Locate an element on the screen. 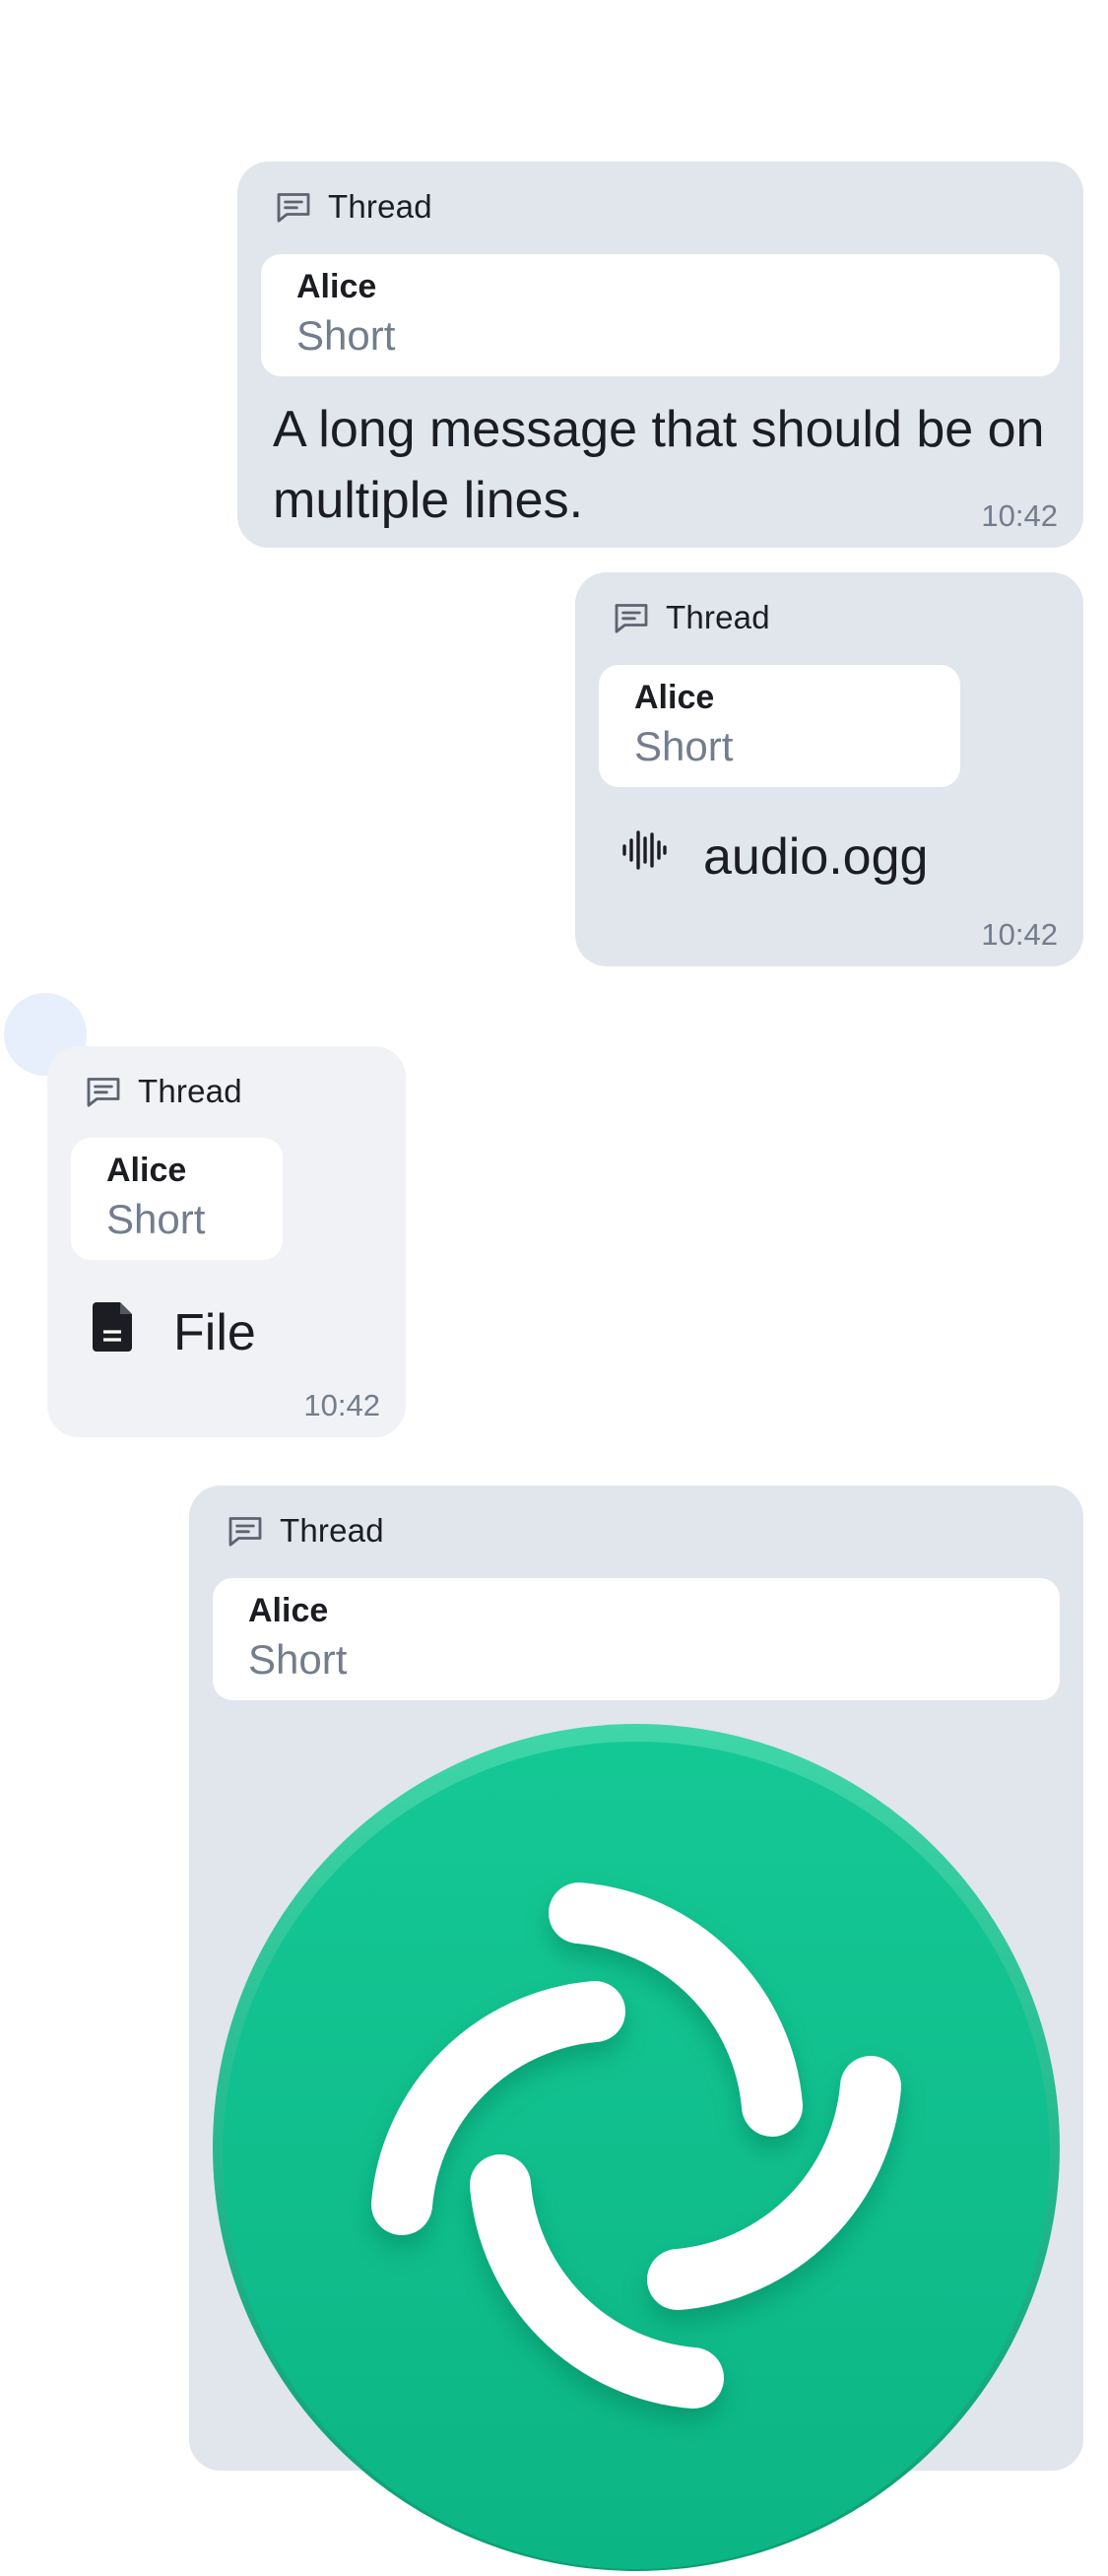 The width and height of the screenshot is (1108, 2576). attachment-name: File is located at coordinates (214, 1332).